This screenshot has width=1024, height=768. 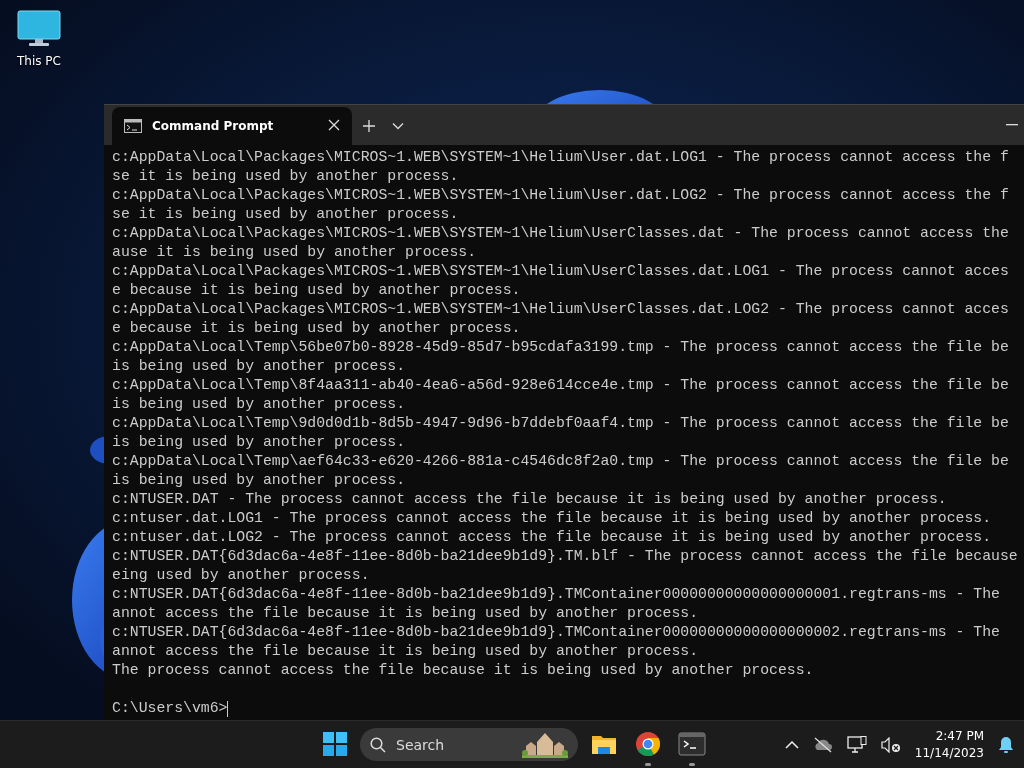 What do you see at coordinates (378, 744) in the screenshot?
I see `search-icon` at bounding box center [378, 744].